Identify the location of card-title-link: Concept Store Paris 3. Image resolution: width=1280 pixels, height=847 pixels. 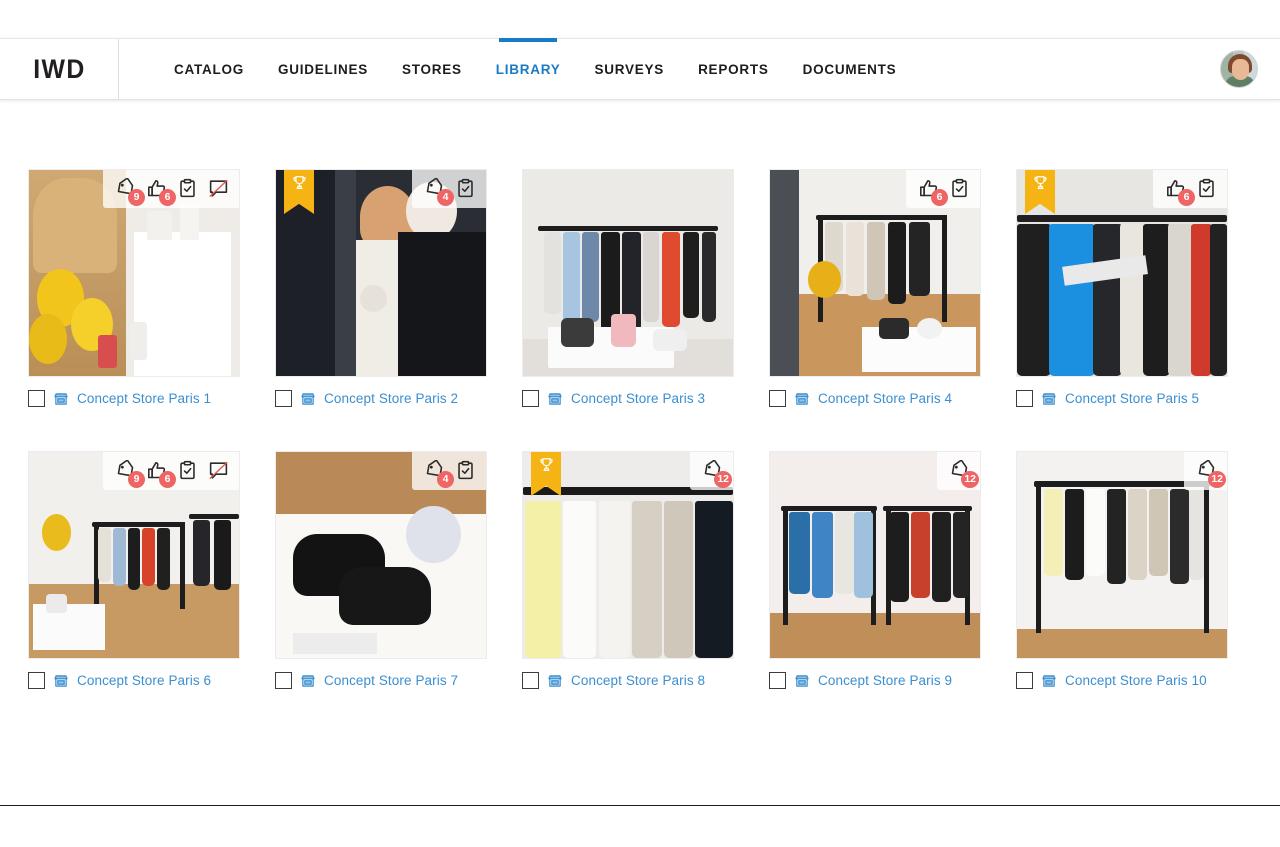
(638, 398).